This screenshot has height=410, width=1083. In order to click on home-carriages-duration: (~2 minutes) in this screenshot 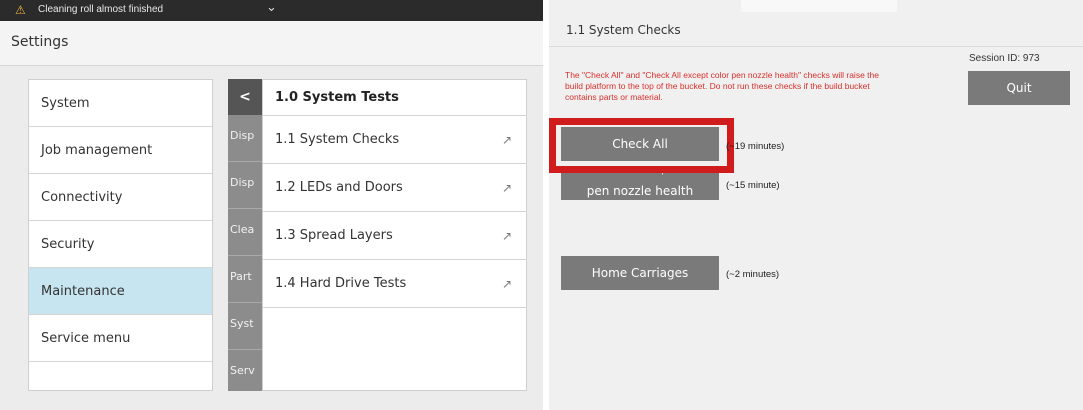, I will do `click(753, 274)`.